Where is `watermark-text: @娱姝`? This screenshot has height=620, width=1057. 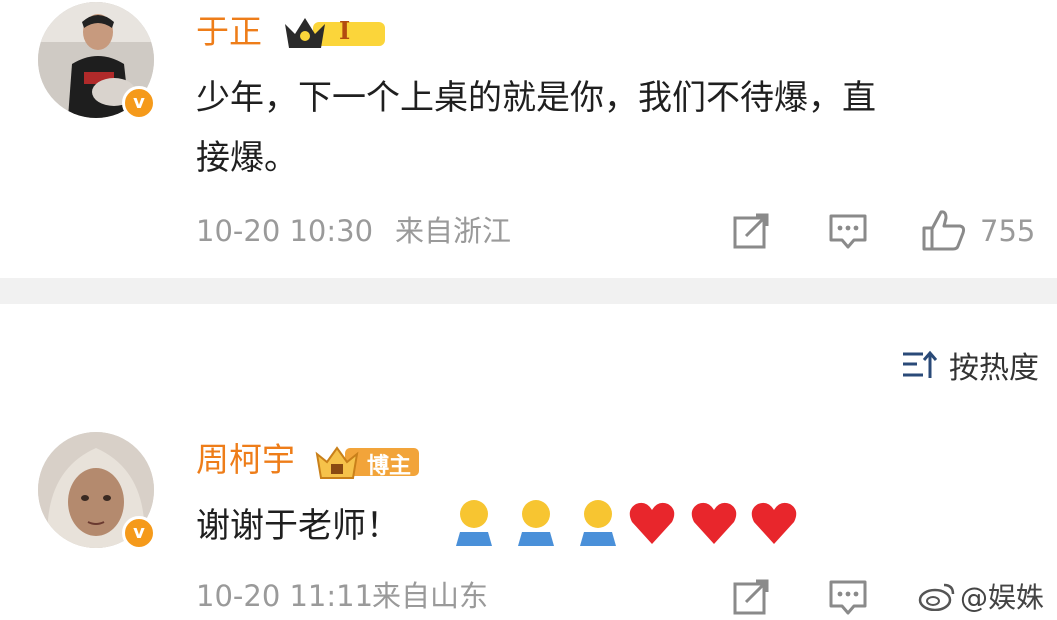
watermark-text: @娱姝 is located at coordinates (1002, 597).